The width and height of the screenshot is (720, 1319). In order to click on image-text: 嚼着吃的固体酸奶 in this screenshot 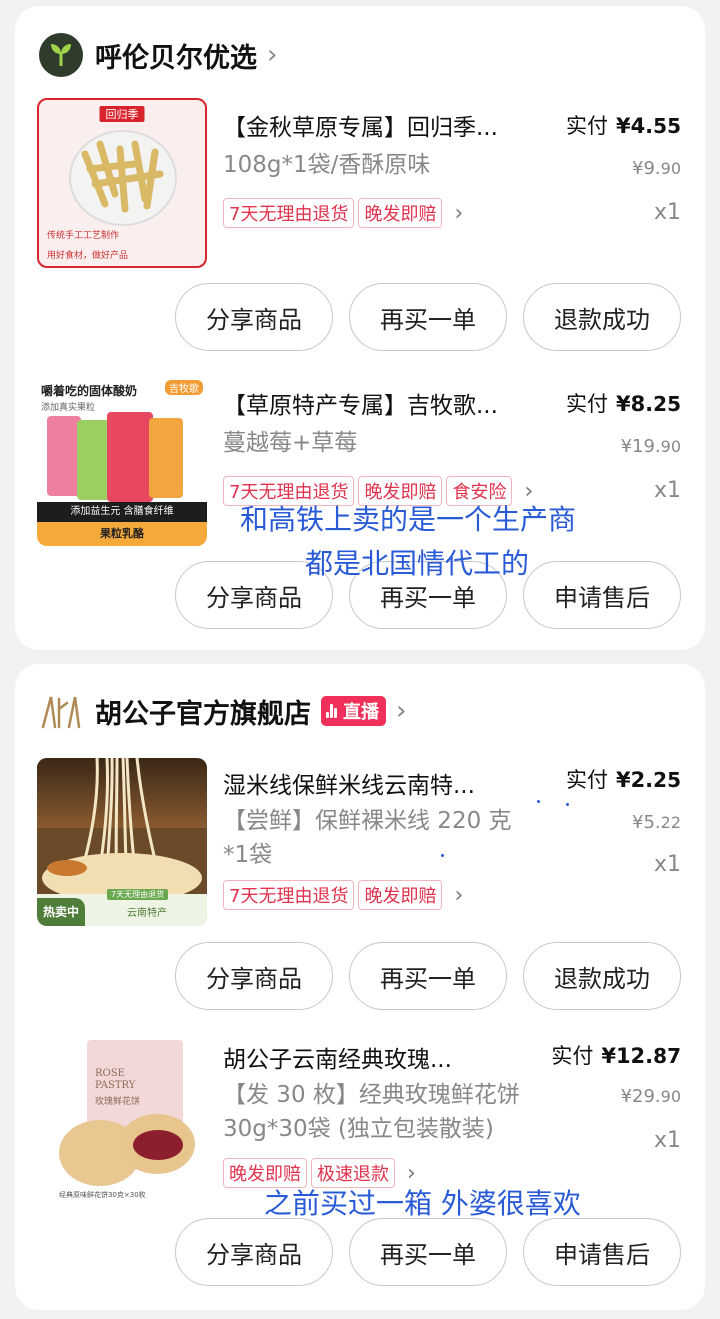, I will do `click(89, 391)`.